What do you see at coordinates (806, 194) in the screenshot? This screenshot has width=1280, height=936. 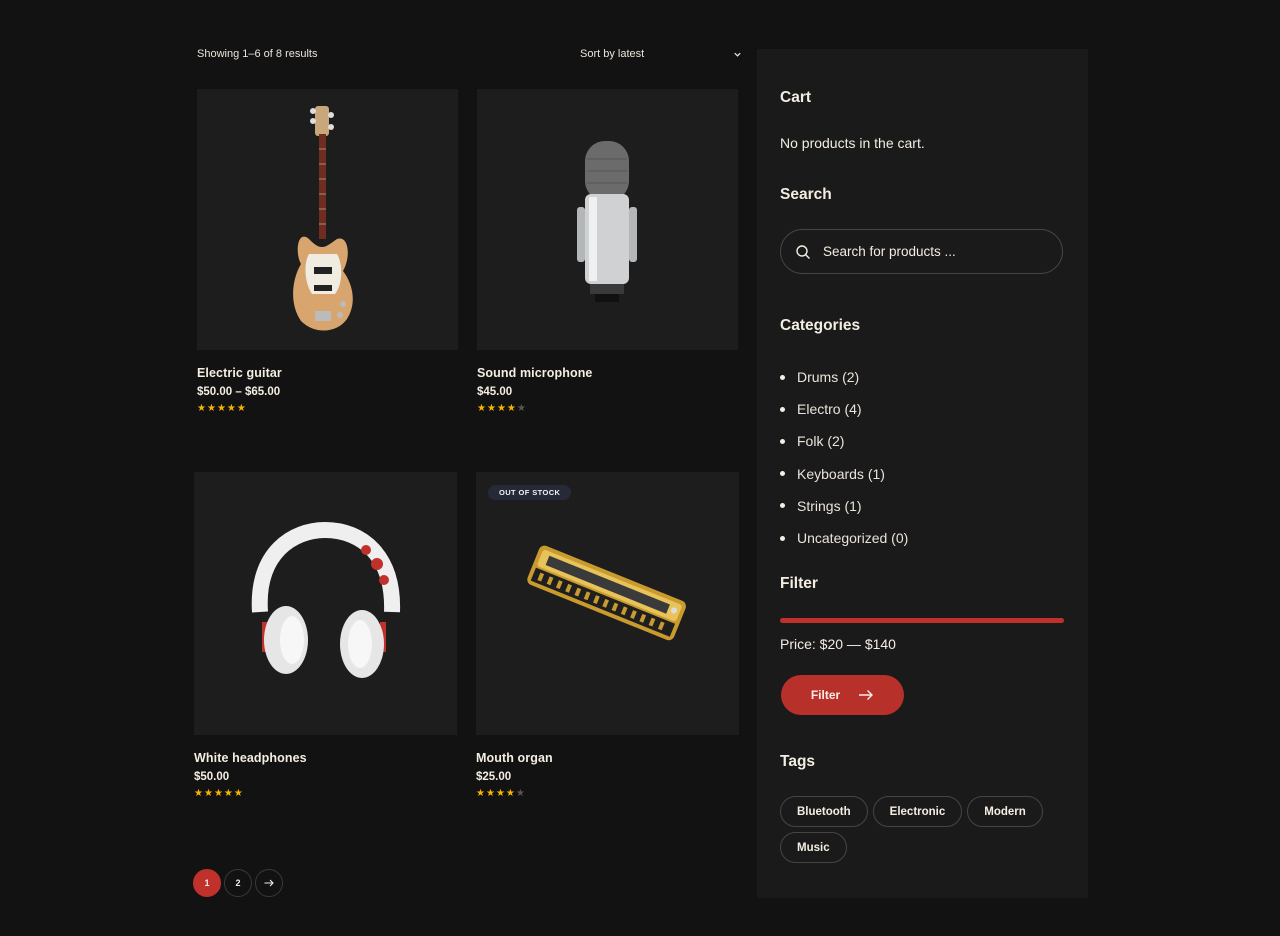 I see `search-title: Search` at bounding box center [806, 194].